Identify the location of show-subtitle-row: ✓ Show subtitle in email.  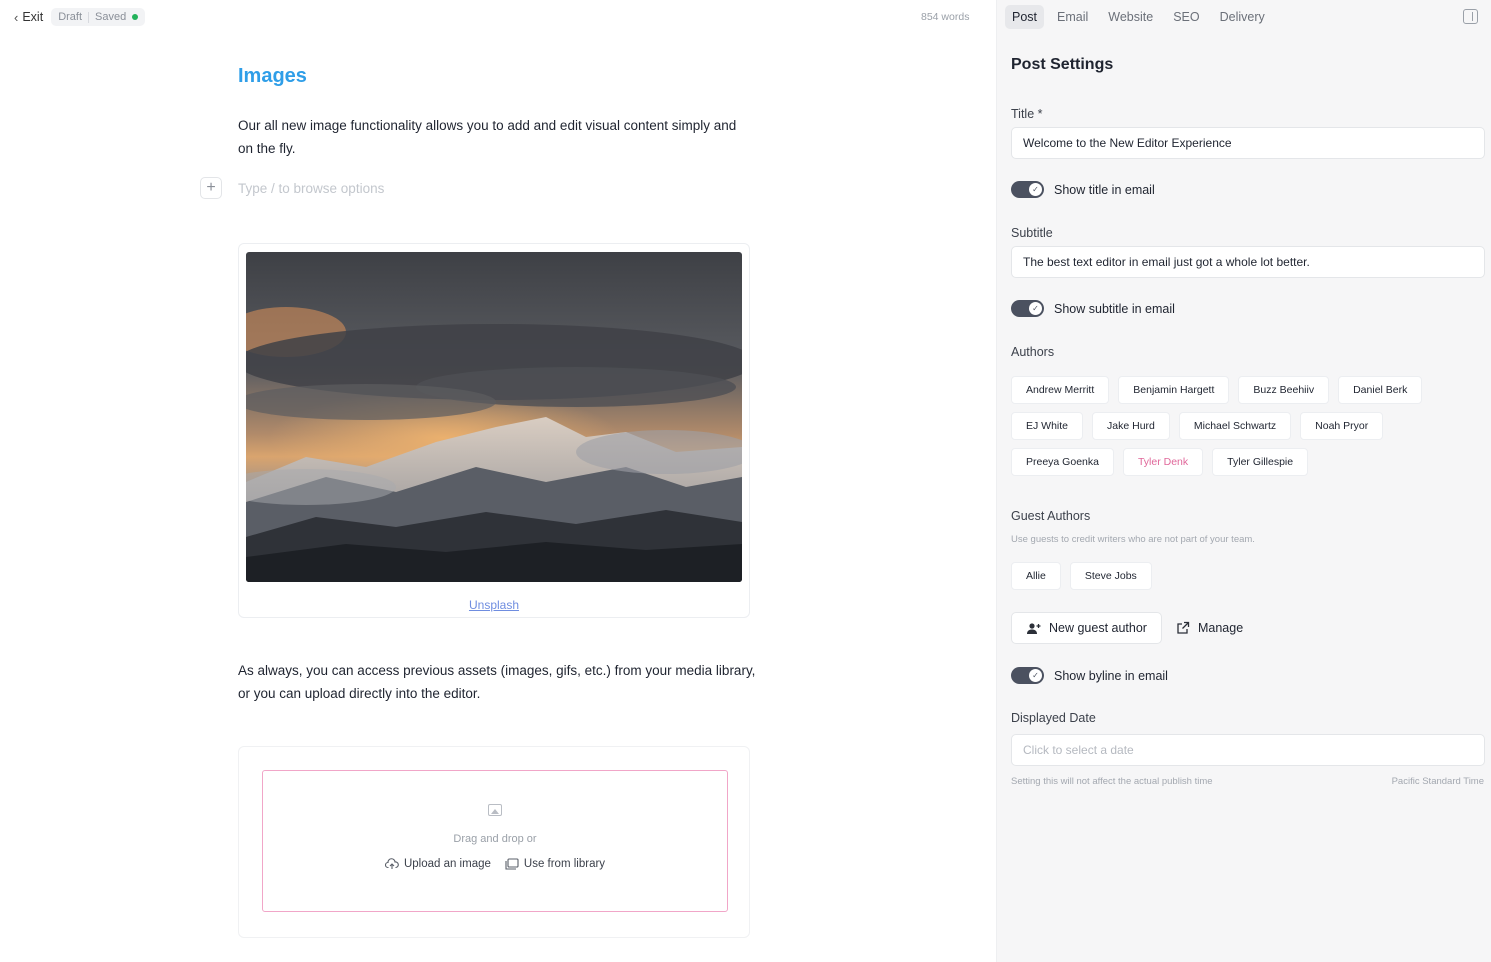
(1093, 308).